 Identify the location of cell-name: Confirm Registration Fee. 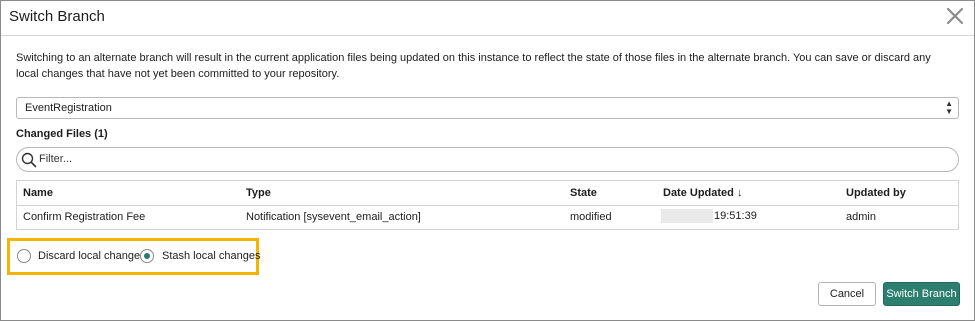
(84, 217).